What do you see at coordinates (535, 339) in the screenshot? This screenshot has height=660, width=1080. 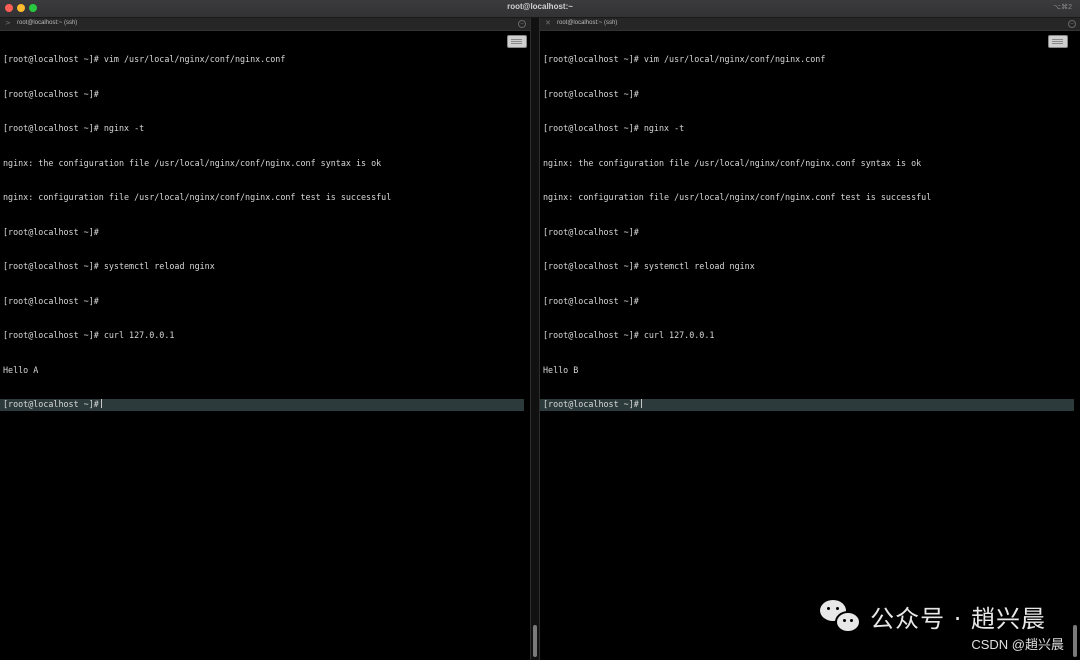 I see `pane-divider` at bounding box center [535, 339].